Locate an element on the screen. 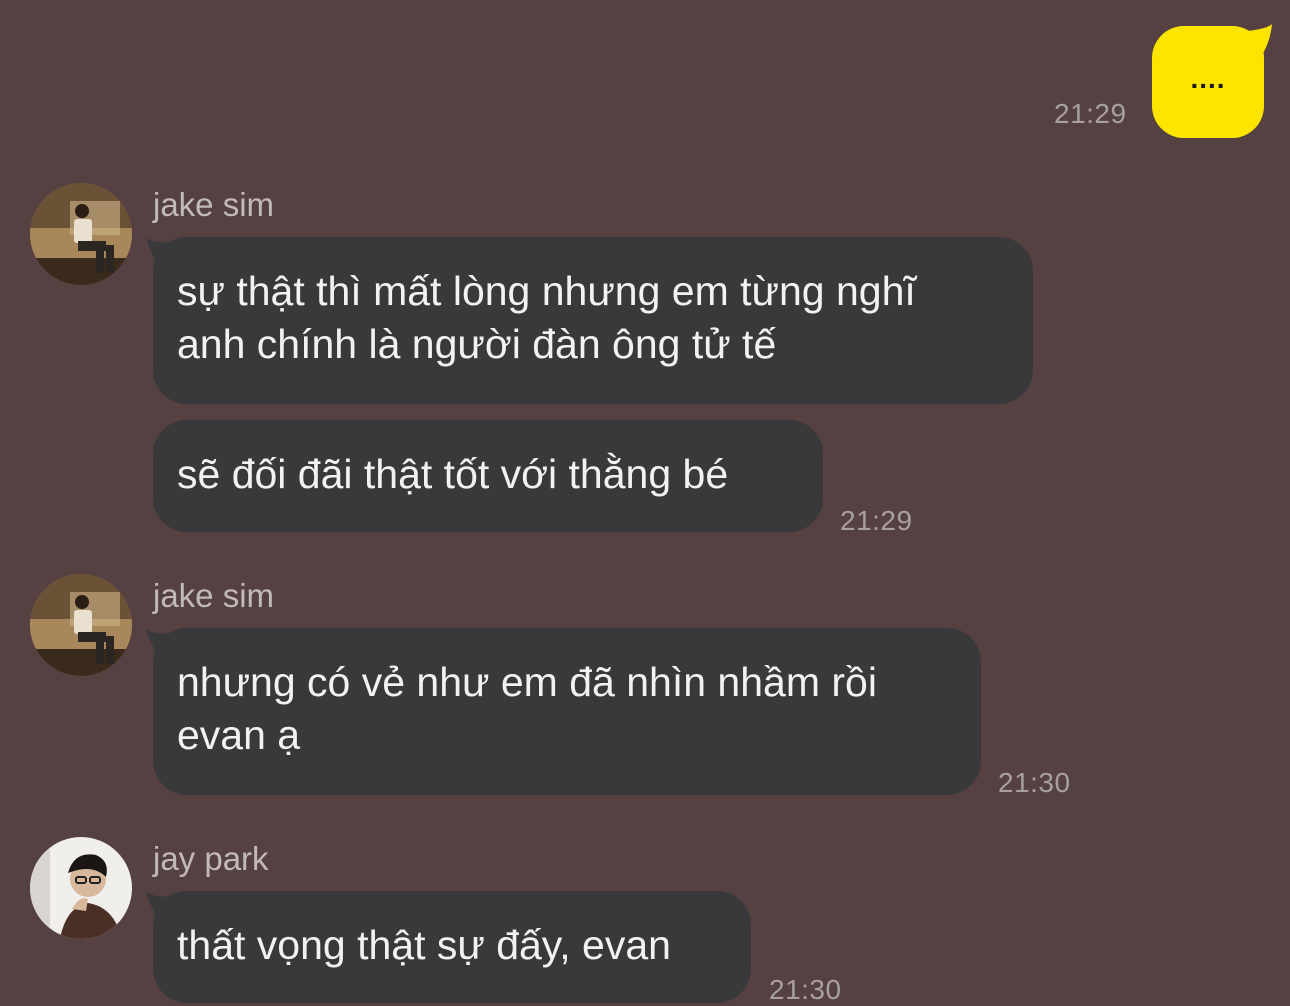 The height and width of the screenshot is (1006, 1290). avatar-jay-park is located at coordinates (81, 888).